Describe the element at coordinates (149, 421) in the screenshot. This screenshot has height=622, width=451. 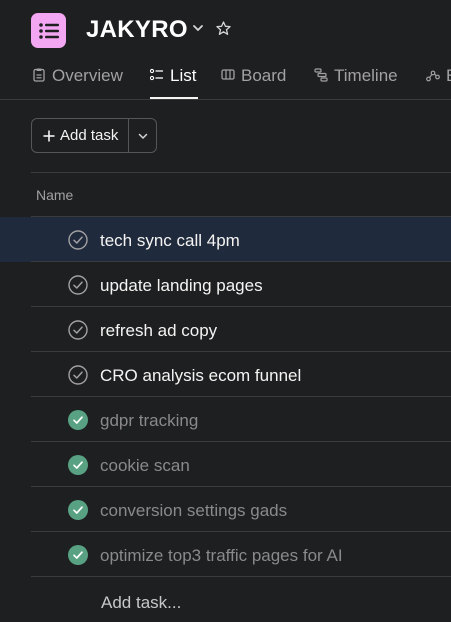
I see `task-title: gdpr tracking` at that location.